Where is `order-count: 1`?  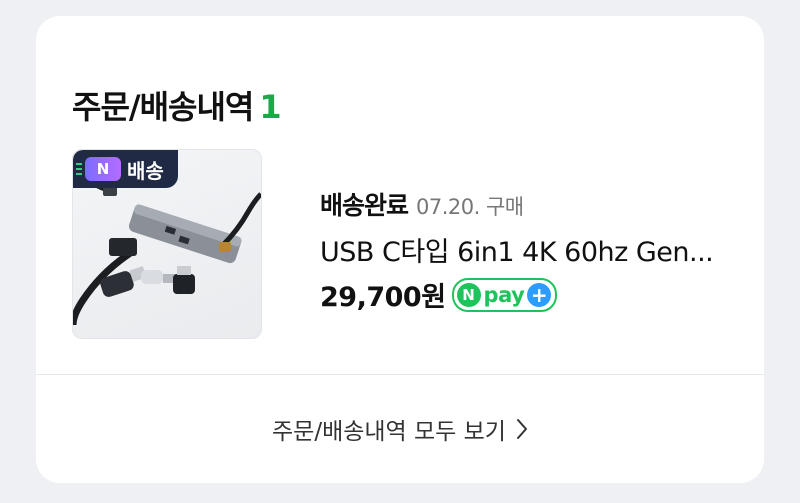
order-count: 1 is located at coordinates (270, 107).